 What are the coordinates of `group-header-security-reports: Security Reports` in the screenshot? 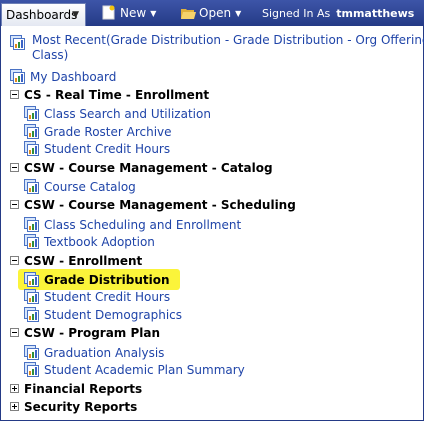 It's located at (73, 407).